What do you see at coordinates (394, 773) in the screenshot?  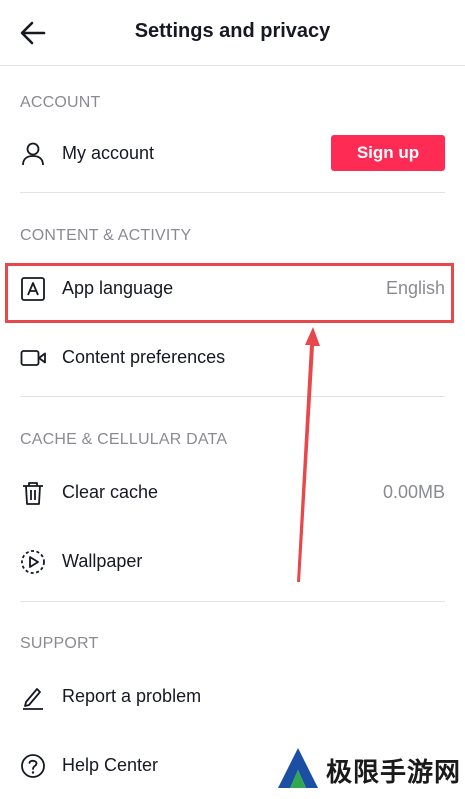 I see `watermark-text: 极限手游网` at bounding box center [394, 773].